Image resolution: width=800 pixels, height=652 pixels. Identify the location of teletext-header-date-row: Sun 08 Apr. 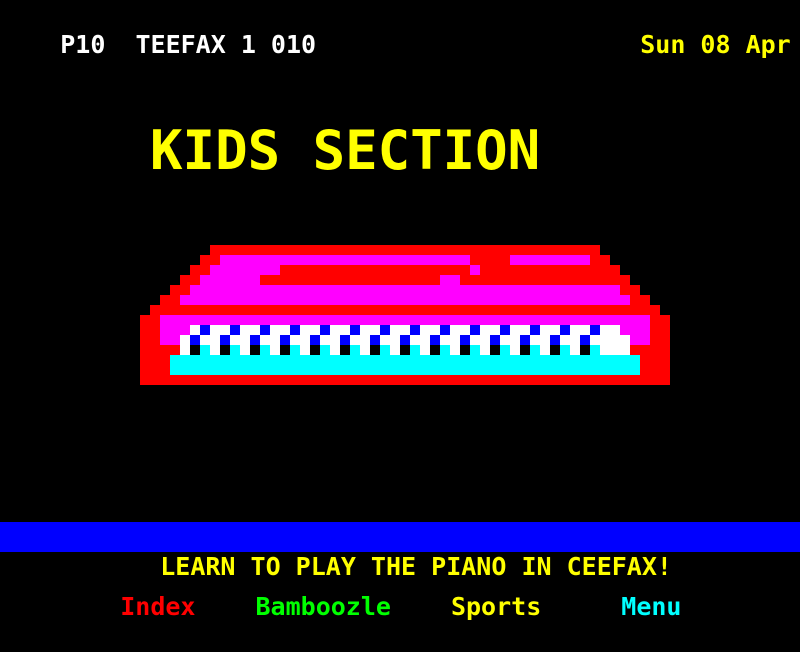
(400, 29).